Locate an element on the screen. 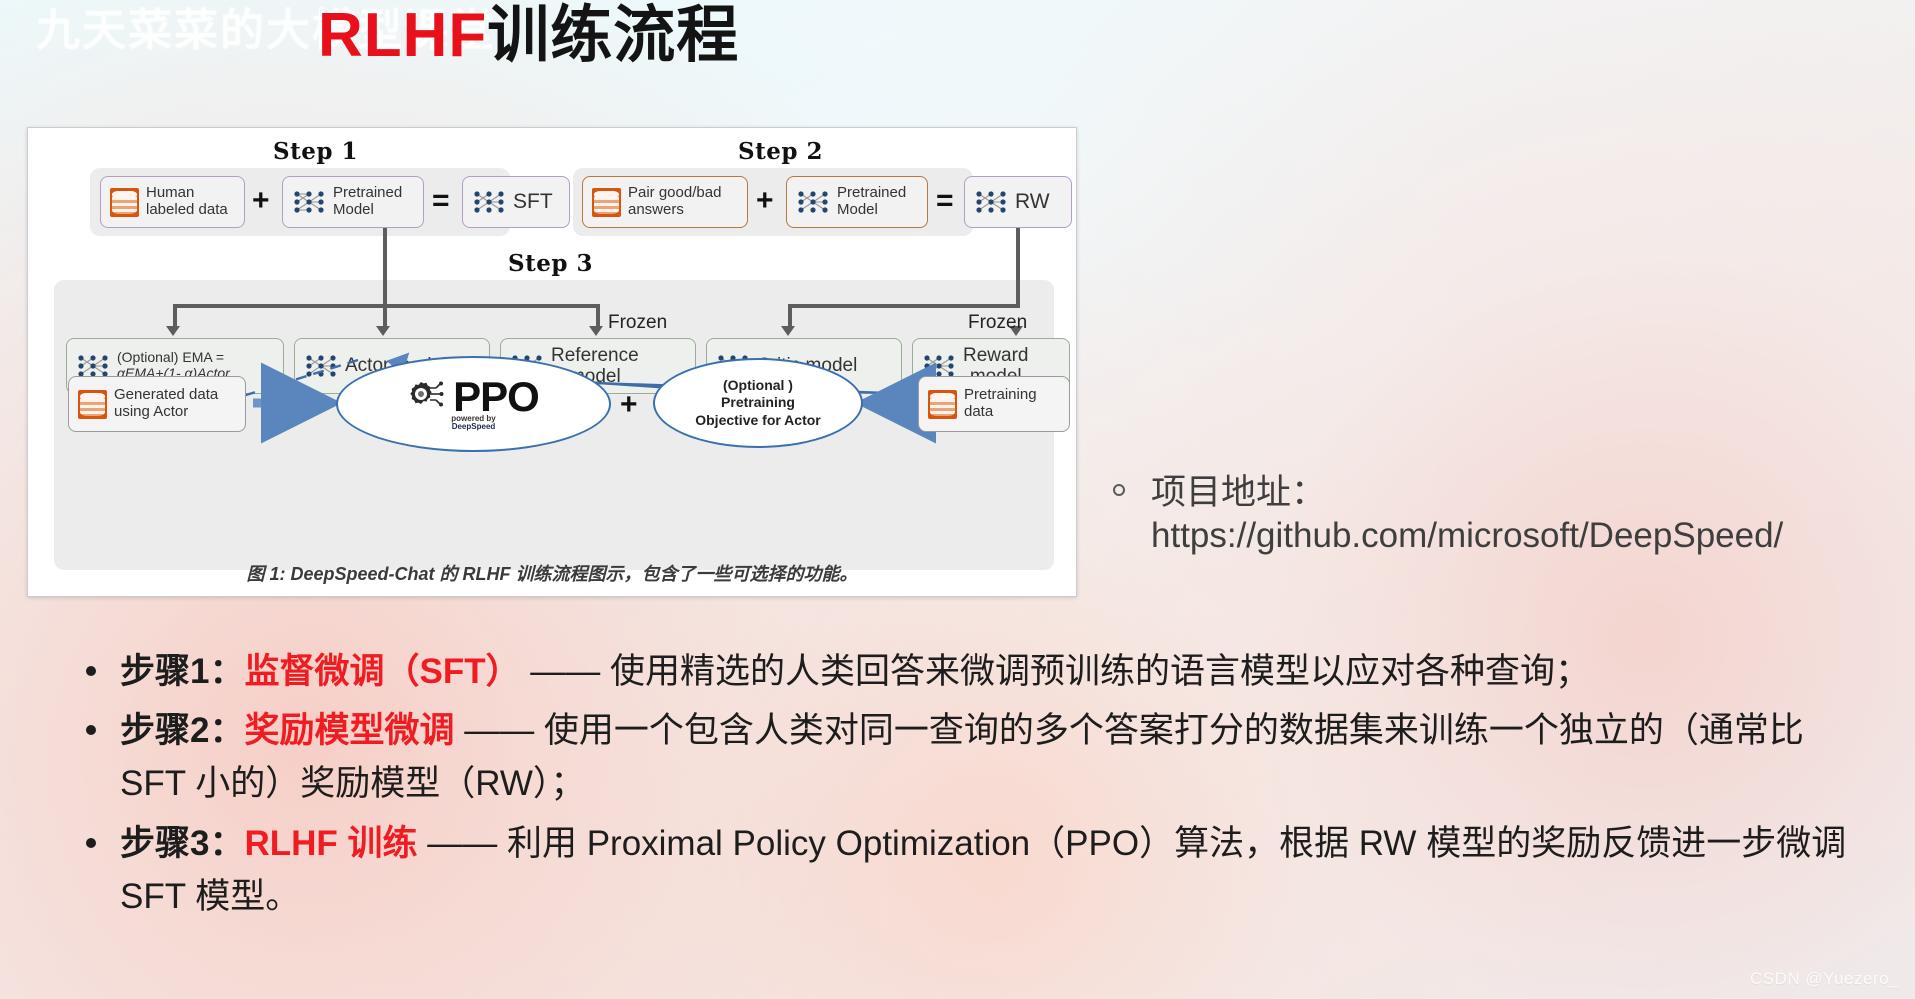 This screenshot has height=999, width=1915. step-body: —— 使用精选的人类回答来微调预训练的语言模型以应对各种查询； is located at coordinates (1055, 671).